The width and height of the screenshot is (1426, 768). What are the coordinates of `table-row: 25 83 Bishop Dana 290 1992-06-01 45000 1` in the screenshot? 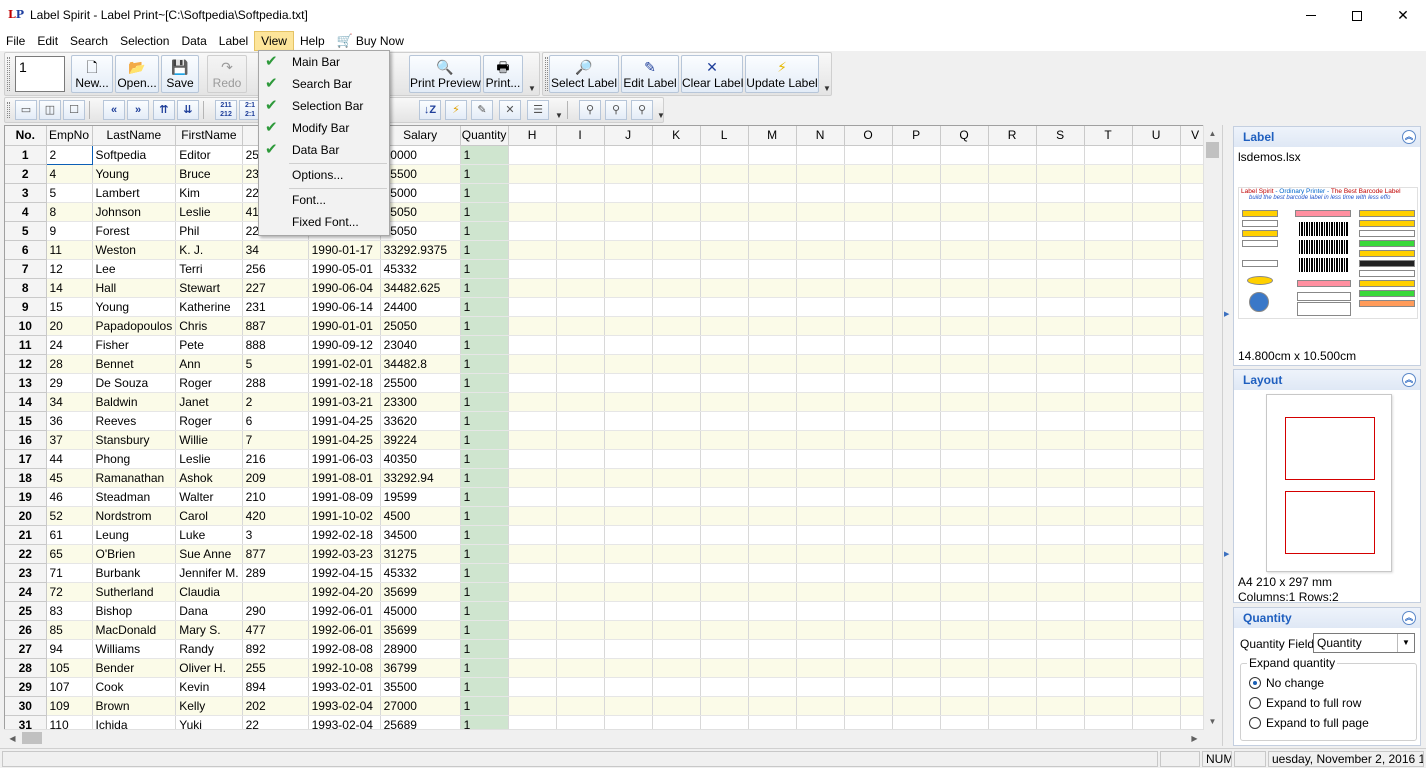 It's located at (608, 611).